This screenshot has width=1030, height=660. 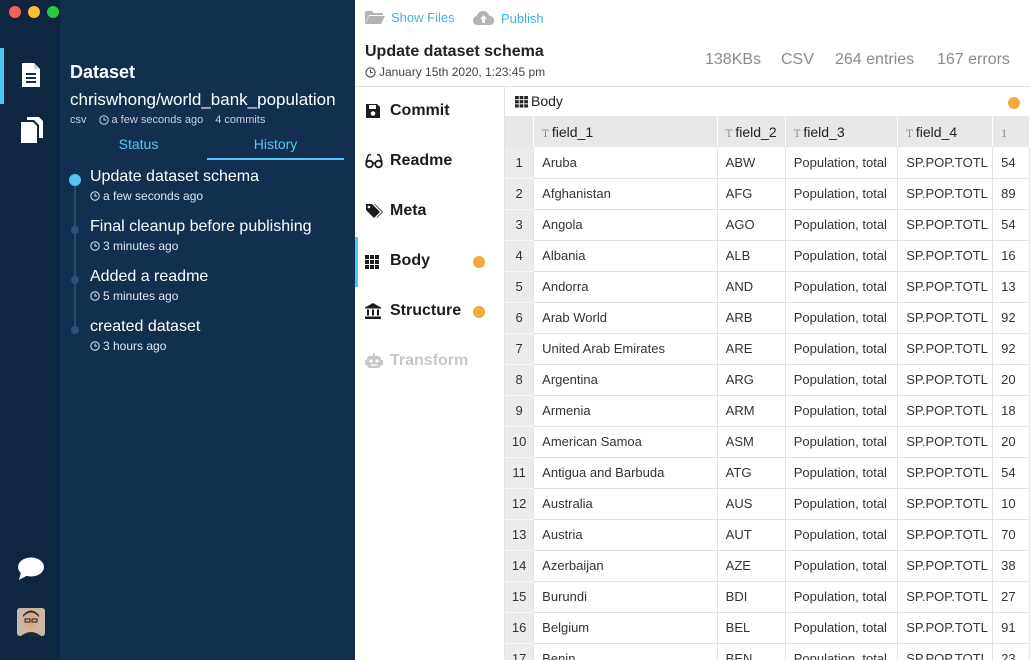 I want to click on nav-item-commit: Commit, so click(x=430, y=112).